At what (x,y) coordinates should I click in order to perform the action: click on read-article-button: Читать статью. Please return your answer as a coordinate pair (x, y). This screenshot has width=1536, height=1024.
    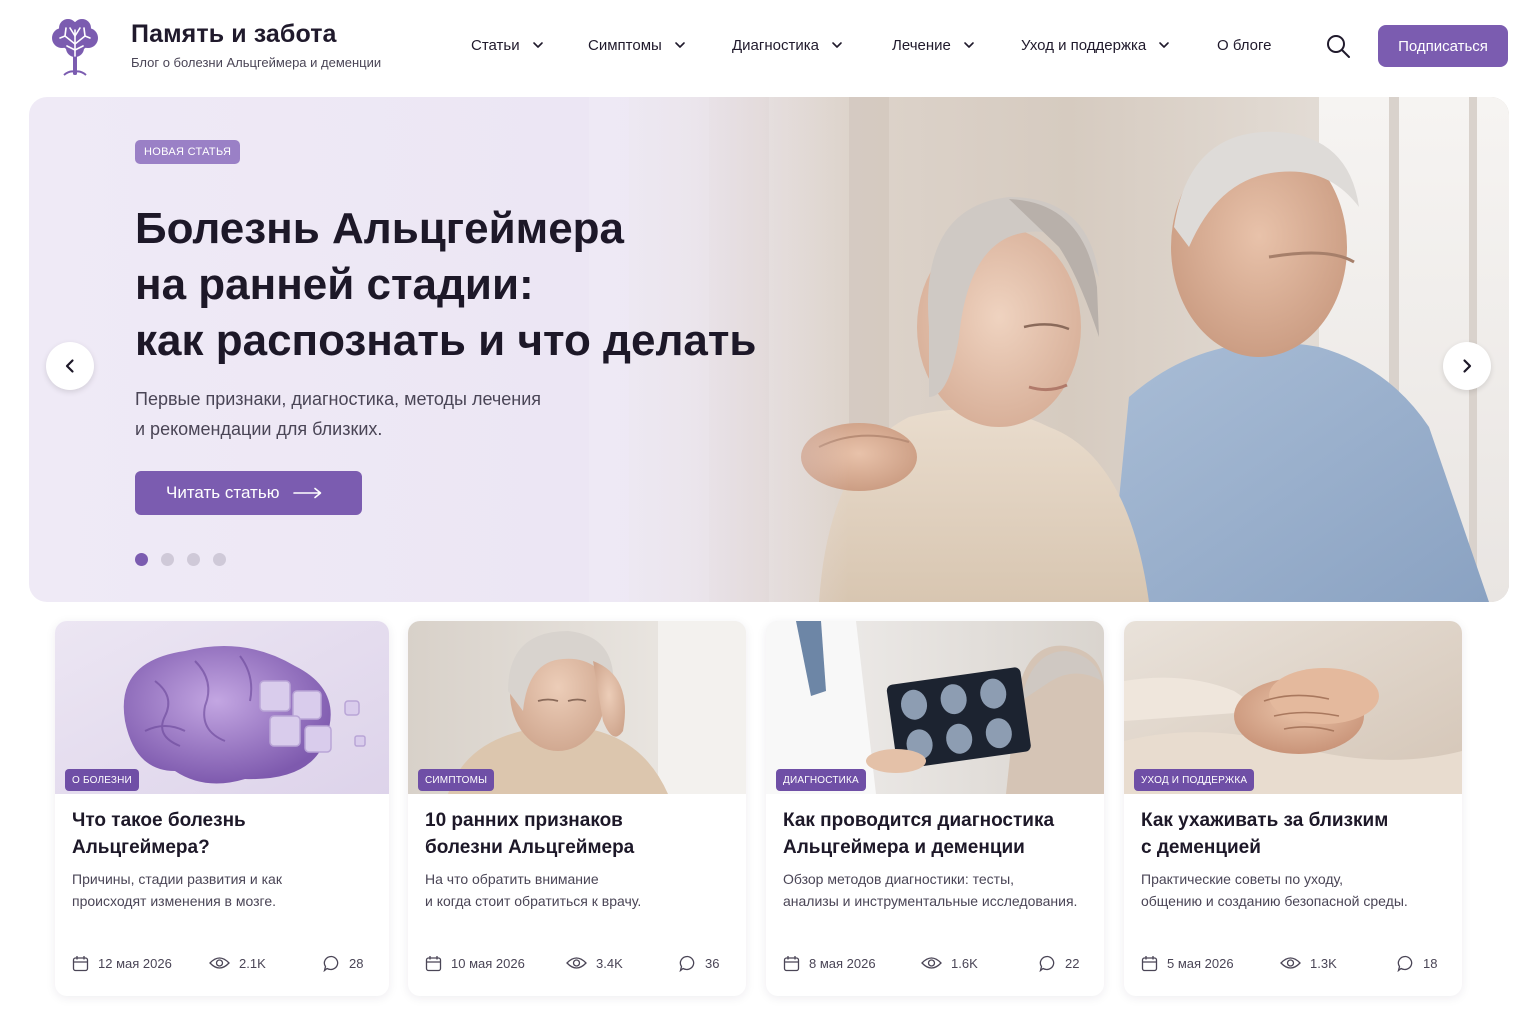
    Looking at the image, I should click on (248, 493).